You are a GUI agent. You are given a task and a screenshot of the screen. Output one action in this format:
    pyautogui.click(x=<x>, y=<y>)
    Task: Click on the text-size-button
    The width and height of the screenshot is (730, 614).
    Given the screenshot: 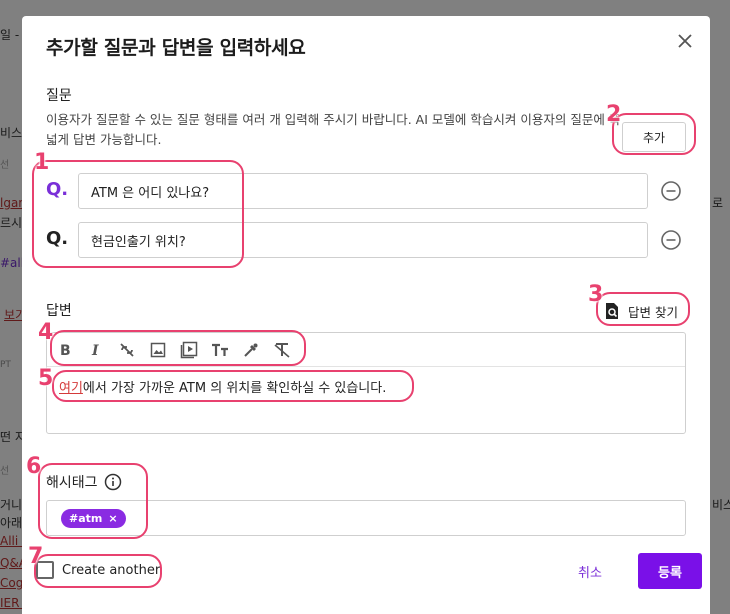 What is the action you would take?
    pyautogui.click(x=220, y=350)
    